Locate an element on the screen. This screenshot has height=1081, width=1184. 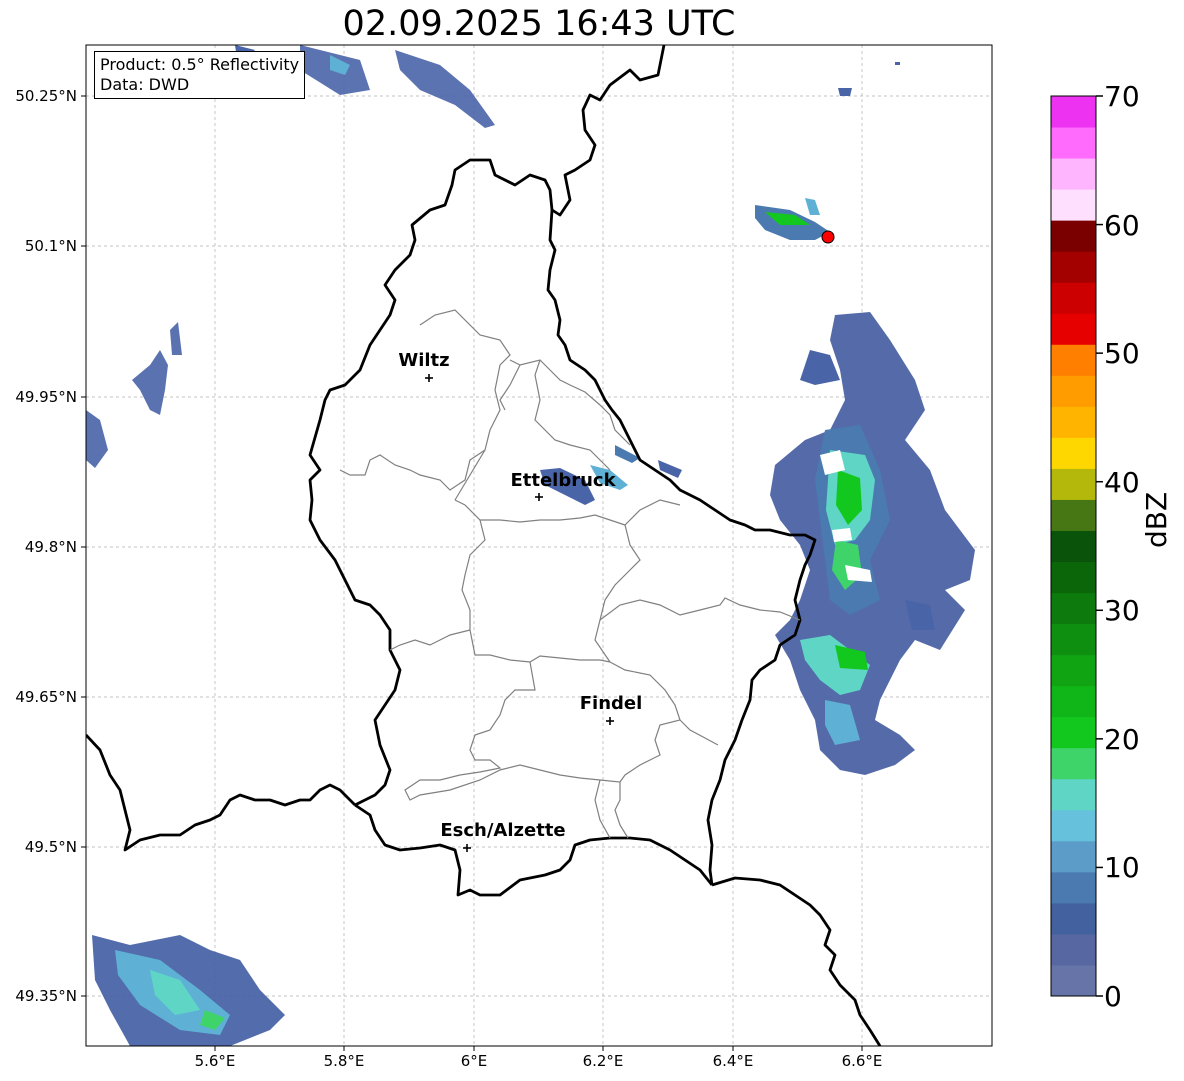
city-label-ettelbruck: Ettelbruck is located at coordinates (563, 480).